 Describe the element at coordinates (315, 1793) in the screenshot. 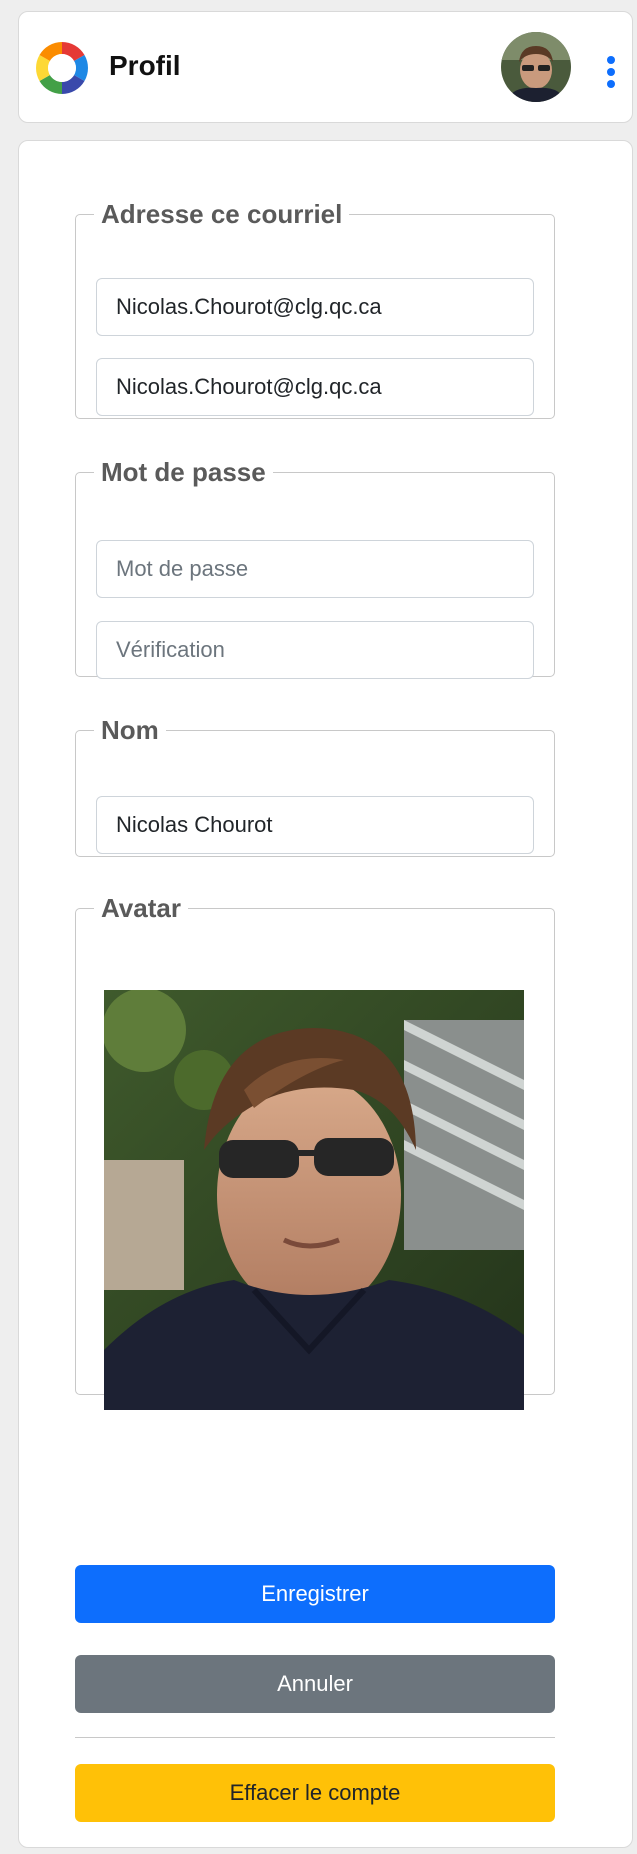

I see `delete-account-button: Effacer le compte` at that location.